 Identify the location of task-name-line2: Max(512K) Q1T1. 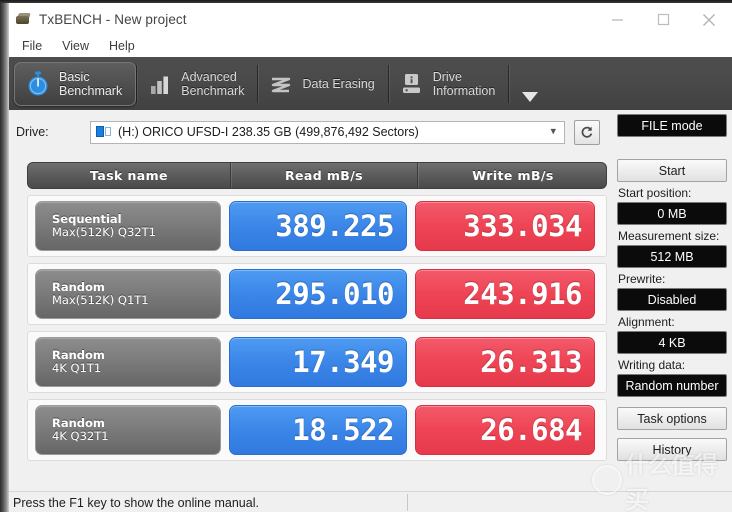
(100, 300).